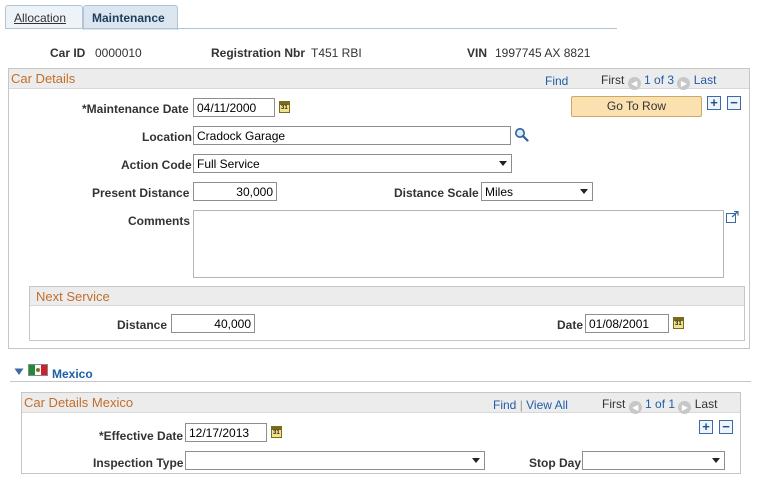  I want to click on maintenance-date-field: 04/11/2000, so click(234, 107).